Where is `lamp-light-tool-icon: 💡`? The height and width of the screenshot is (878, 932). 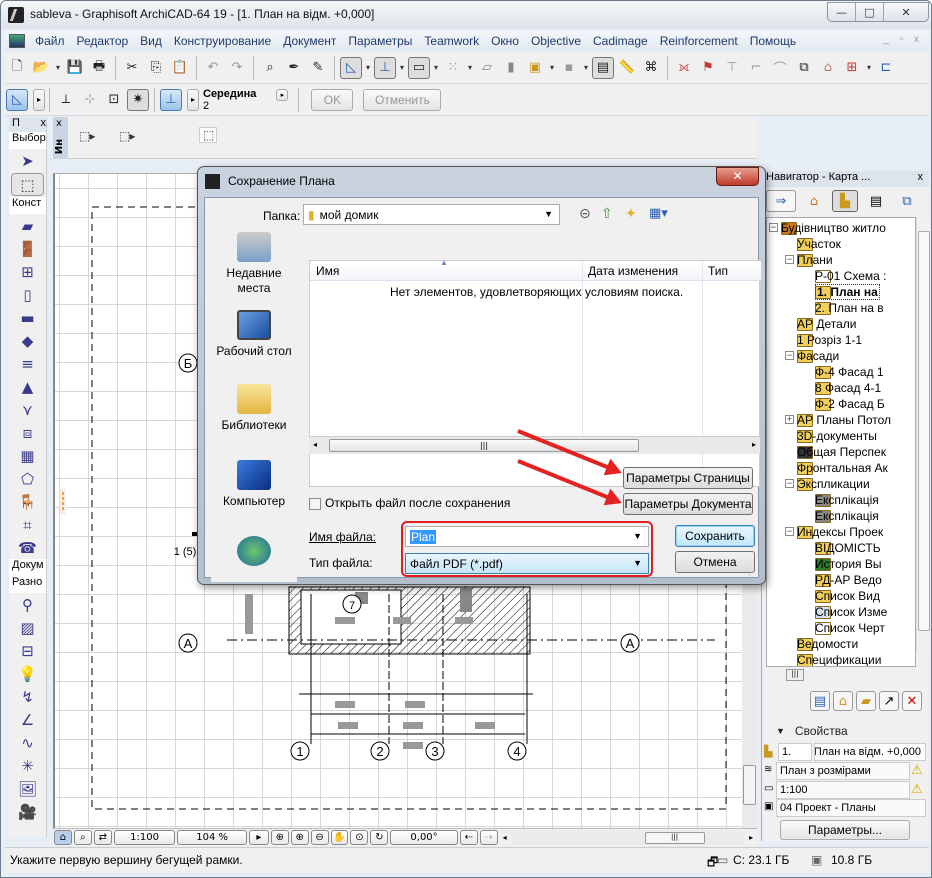 lamp-light-tool-icon: 💡 is located at coordinates (27, 673).